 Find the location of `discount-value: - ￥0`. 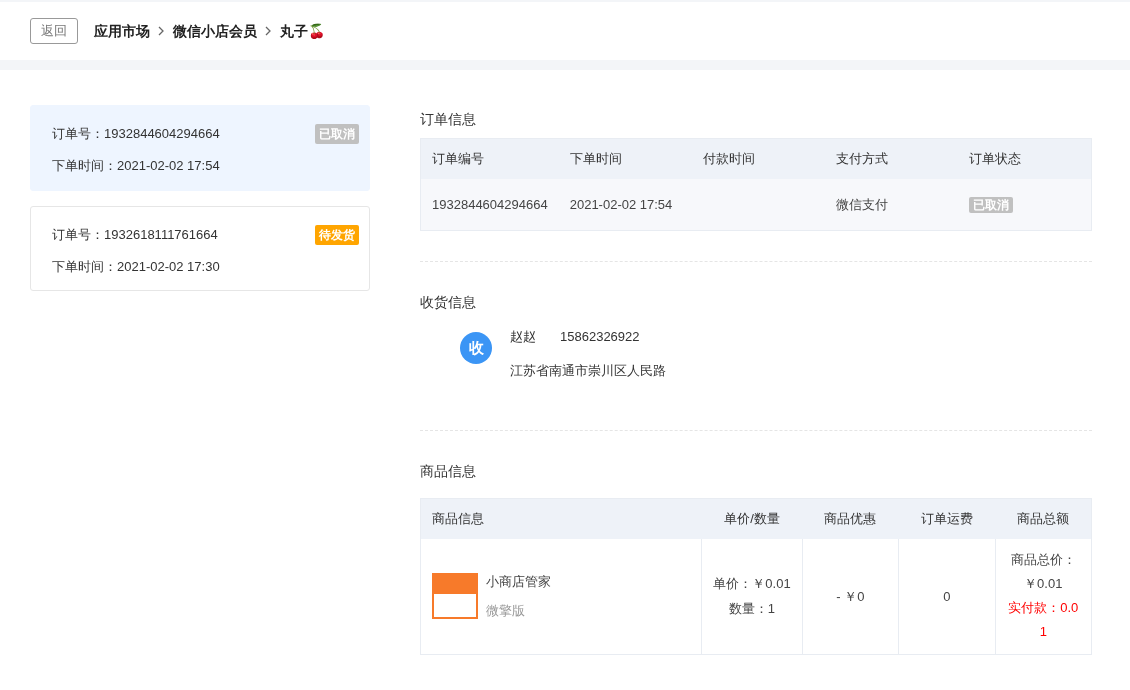

discount-value: - ￥0 is located at coordinates (850, 596).